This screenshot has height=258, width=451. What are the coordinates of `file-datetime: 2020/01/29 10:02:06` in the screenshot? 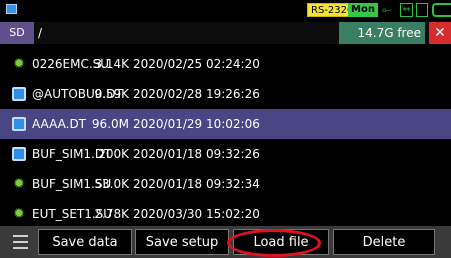 It's located at (196, 124).